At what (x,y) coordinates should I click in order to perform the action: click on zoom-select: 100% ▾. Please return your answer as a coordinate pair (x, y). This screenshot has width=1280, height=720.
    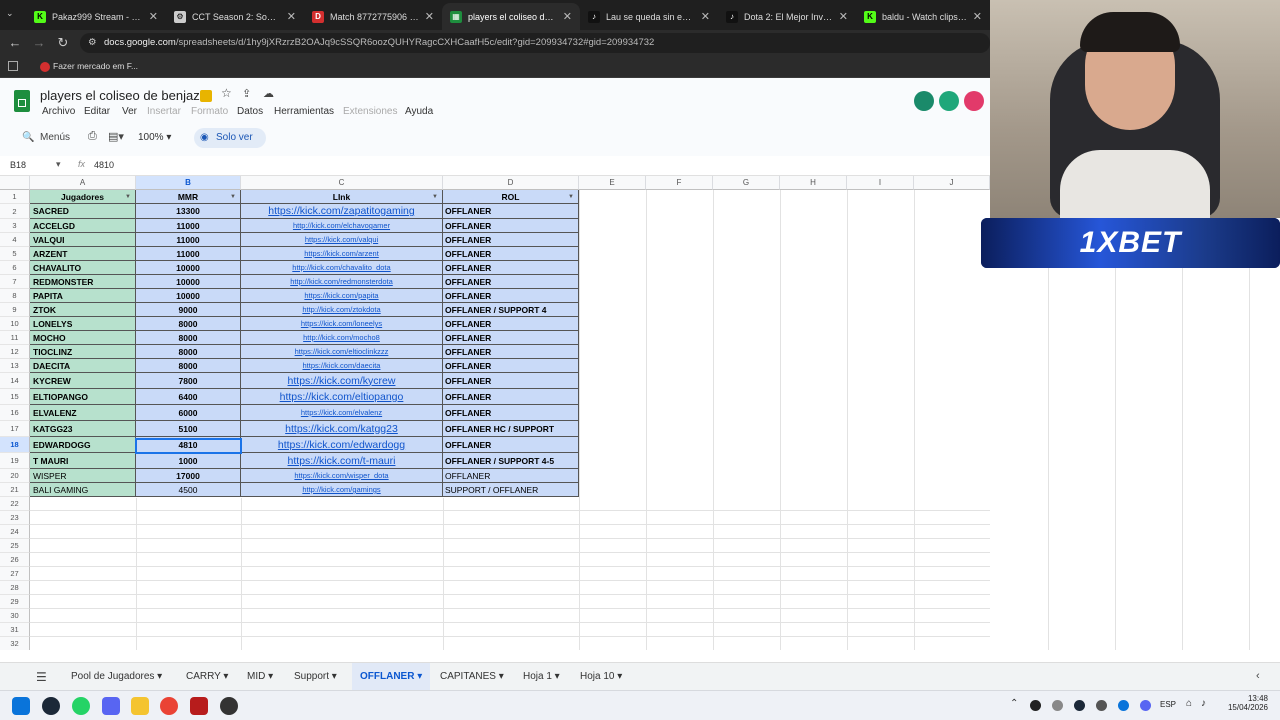
    Looking at the image, I should click on (154, 137).